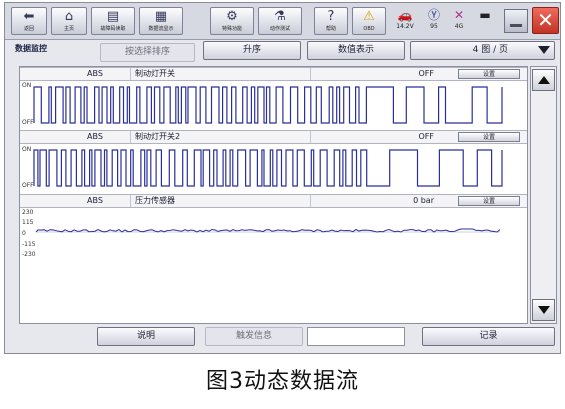 This screenshot has width=565, height=409. I want to click on data-stream-button: ▦ 数据流显示, so click(161, 21).